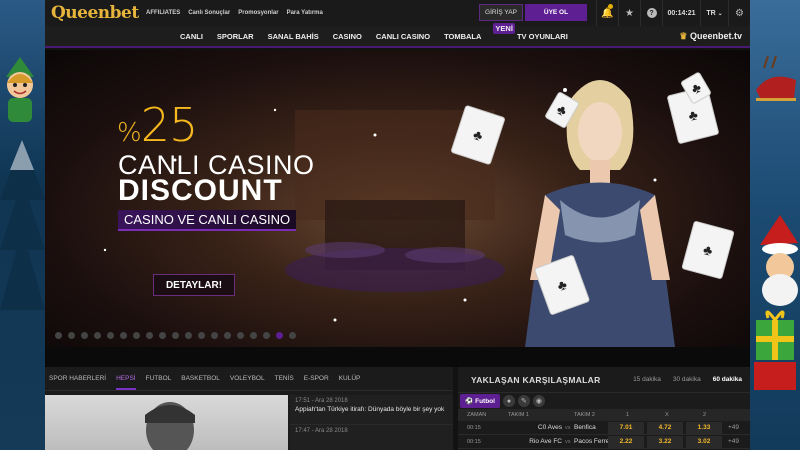  I want to click on snowy-tree-decoration, so click(22, 225).